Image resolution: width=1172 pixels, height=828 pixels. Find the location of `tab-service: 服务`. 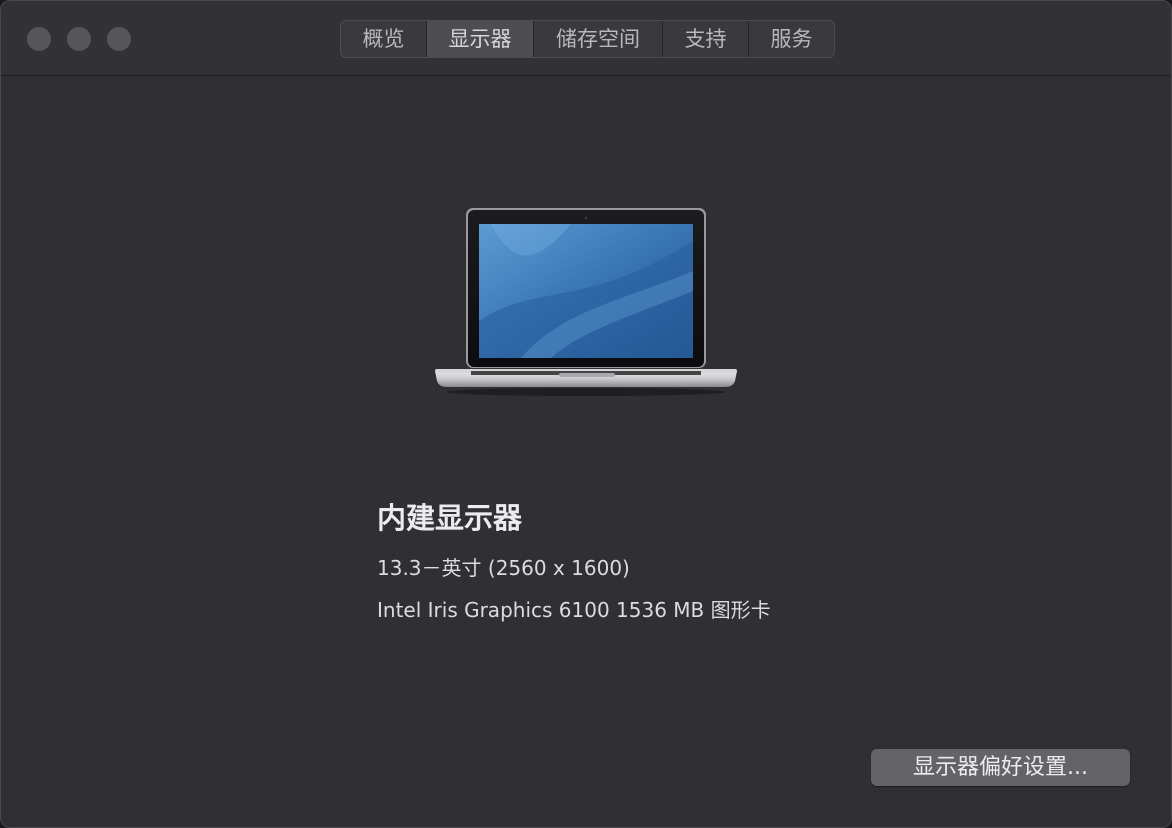

tab-service: 服务 is located at coordinates (791, 39).